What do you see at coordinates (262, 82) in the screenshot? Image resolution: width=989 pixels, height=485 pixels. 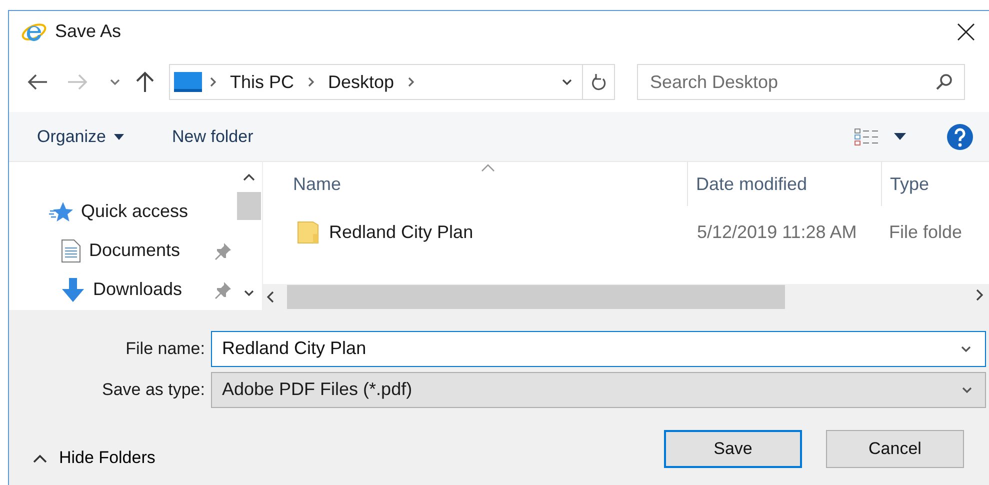 I see `breadcrumb: This PC` at bounding box center [262, 82].